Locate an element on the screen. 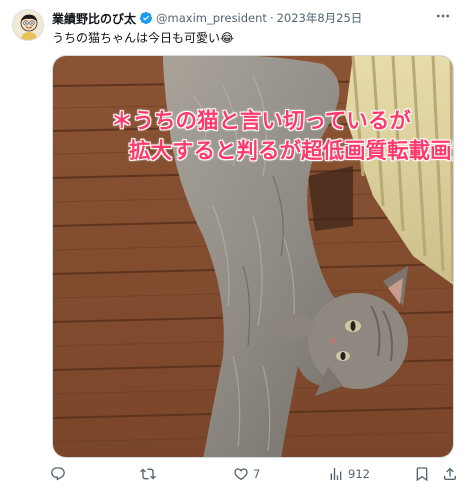  reply-icon is located at coordinates (58, 474).